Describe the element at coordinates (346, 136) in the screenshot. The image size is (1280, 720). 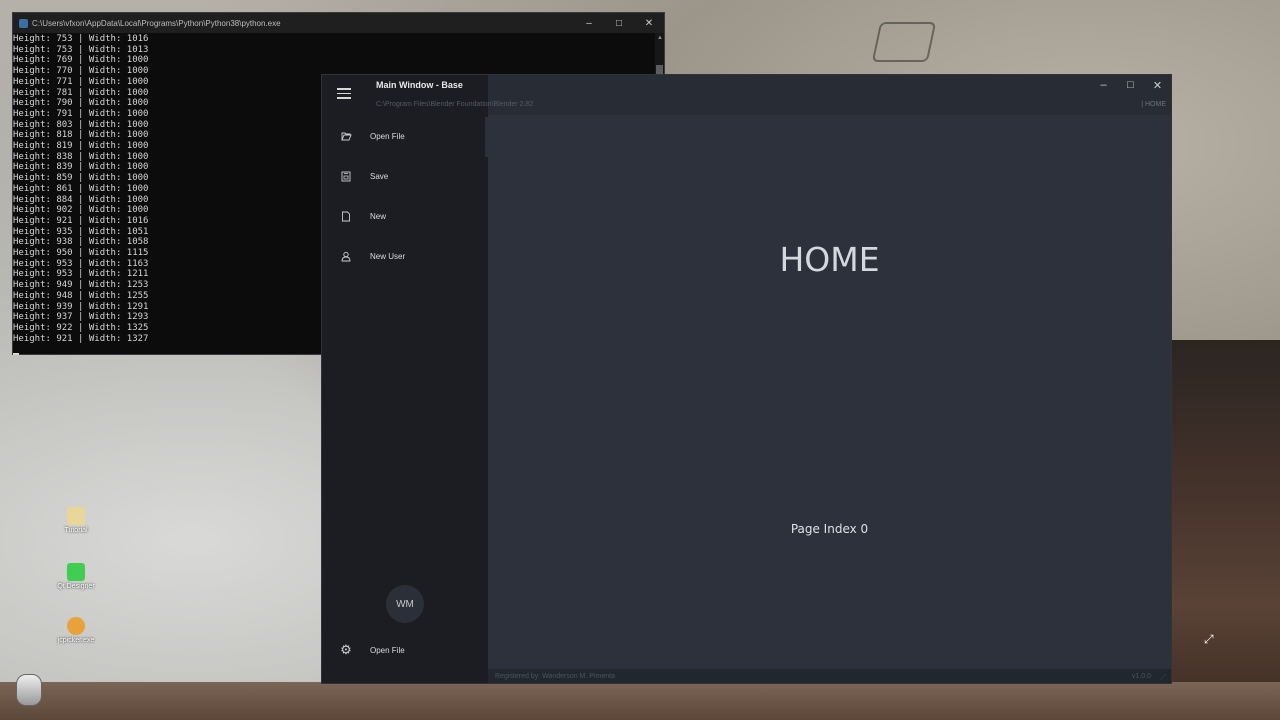
I see `folder-open-icon` at that location.